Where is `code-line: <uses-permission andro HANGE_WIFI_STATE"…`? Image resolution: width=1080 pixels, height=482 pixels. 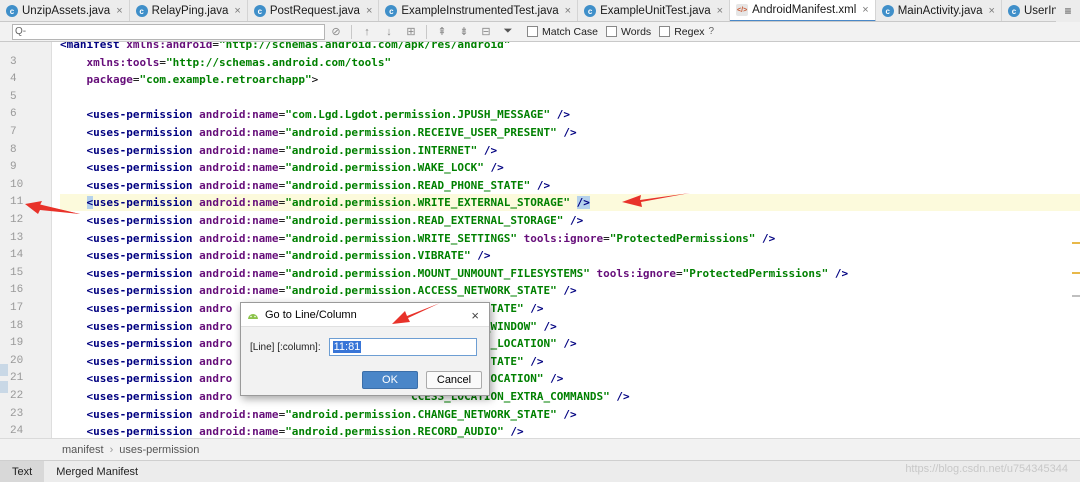
code-line: <uses-permission andro HANGE_WIFI_STATE"… is located at coordinates (570, 361).